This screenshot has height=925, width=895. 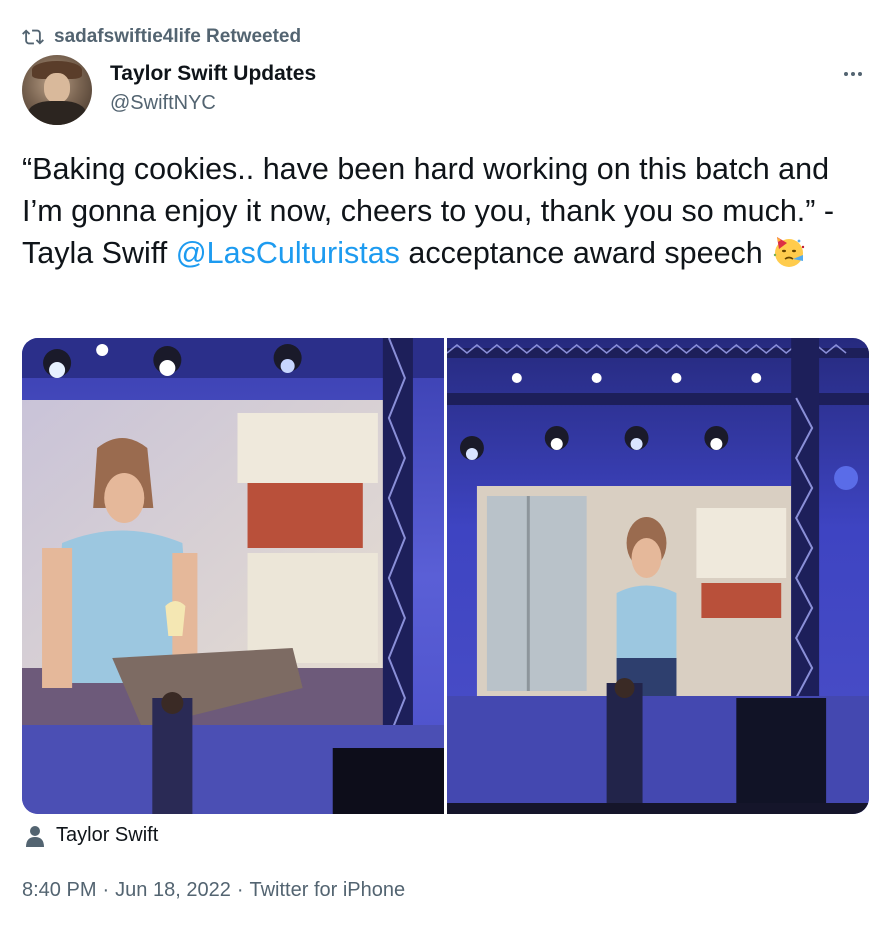 What do you see at coordinates (288, 253) in the screenshot?
I see `mention-link: @LasCulturistas` at bounding box center [288, 253].